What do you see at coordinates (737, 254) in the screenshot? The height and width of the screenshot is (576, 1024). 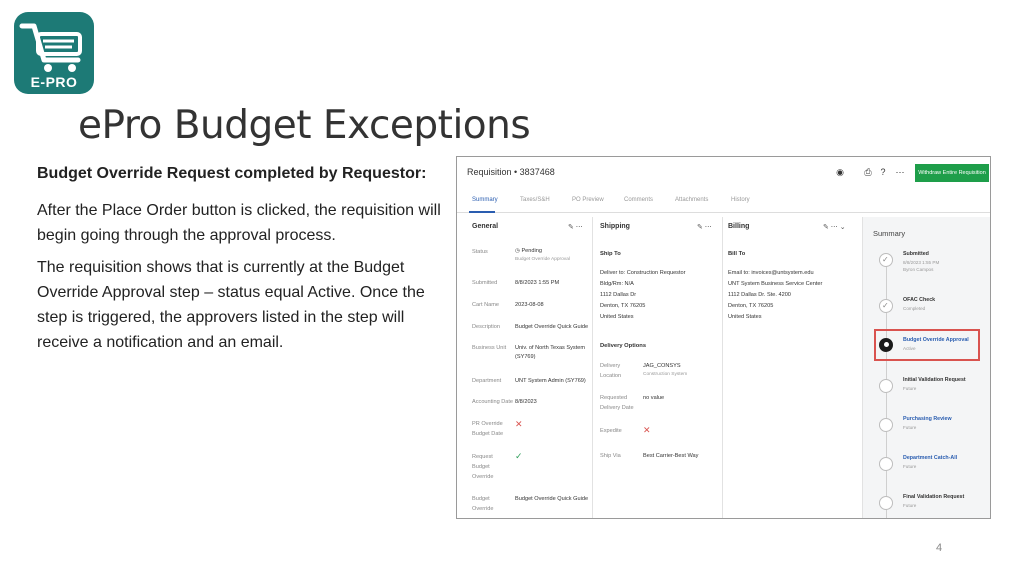 I see `bill-to-label: Bill To` at bounding box center [737, 254].